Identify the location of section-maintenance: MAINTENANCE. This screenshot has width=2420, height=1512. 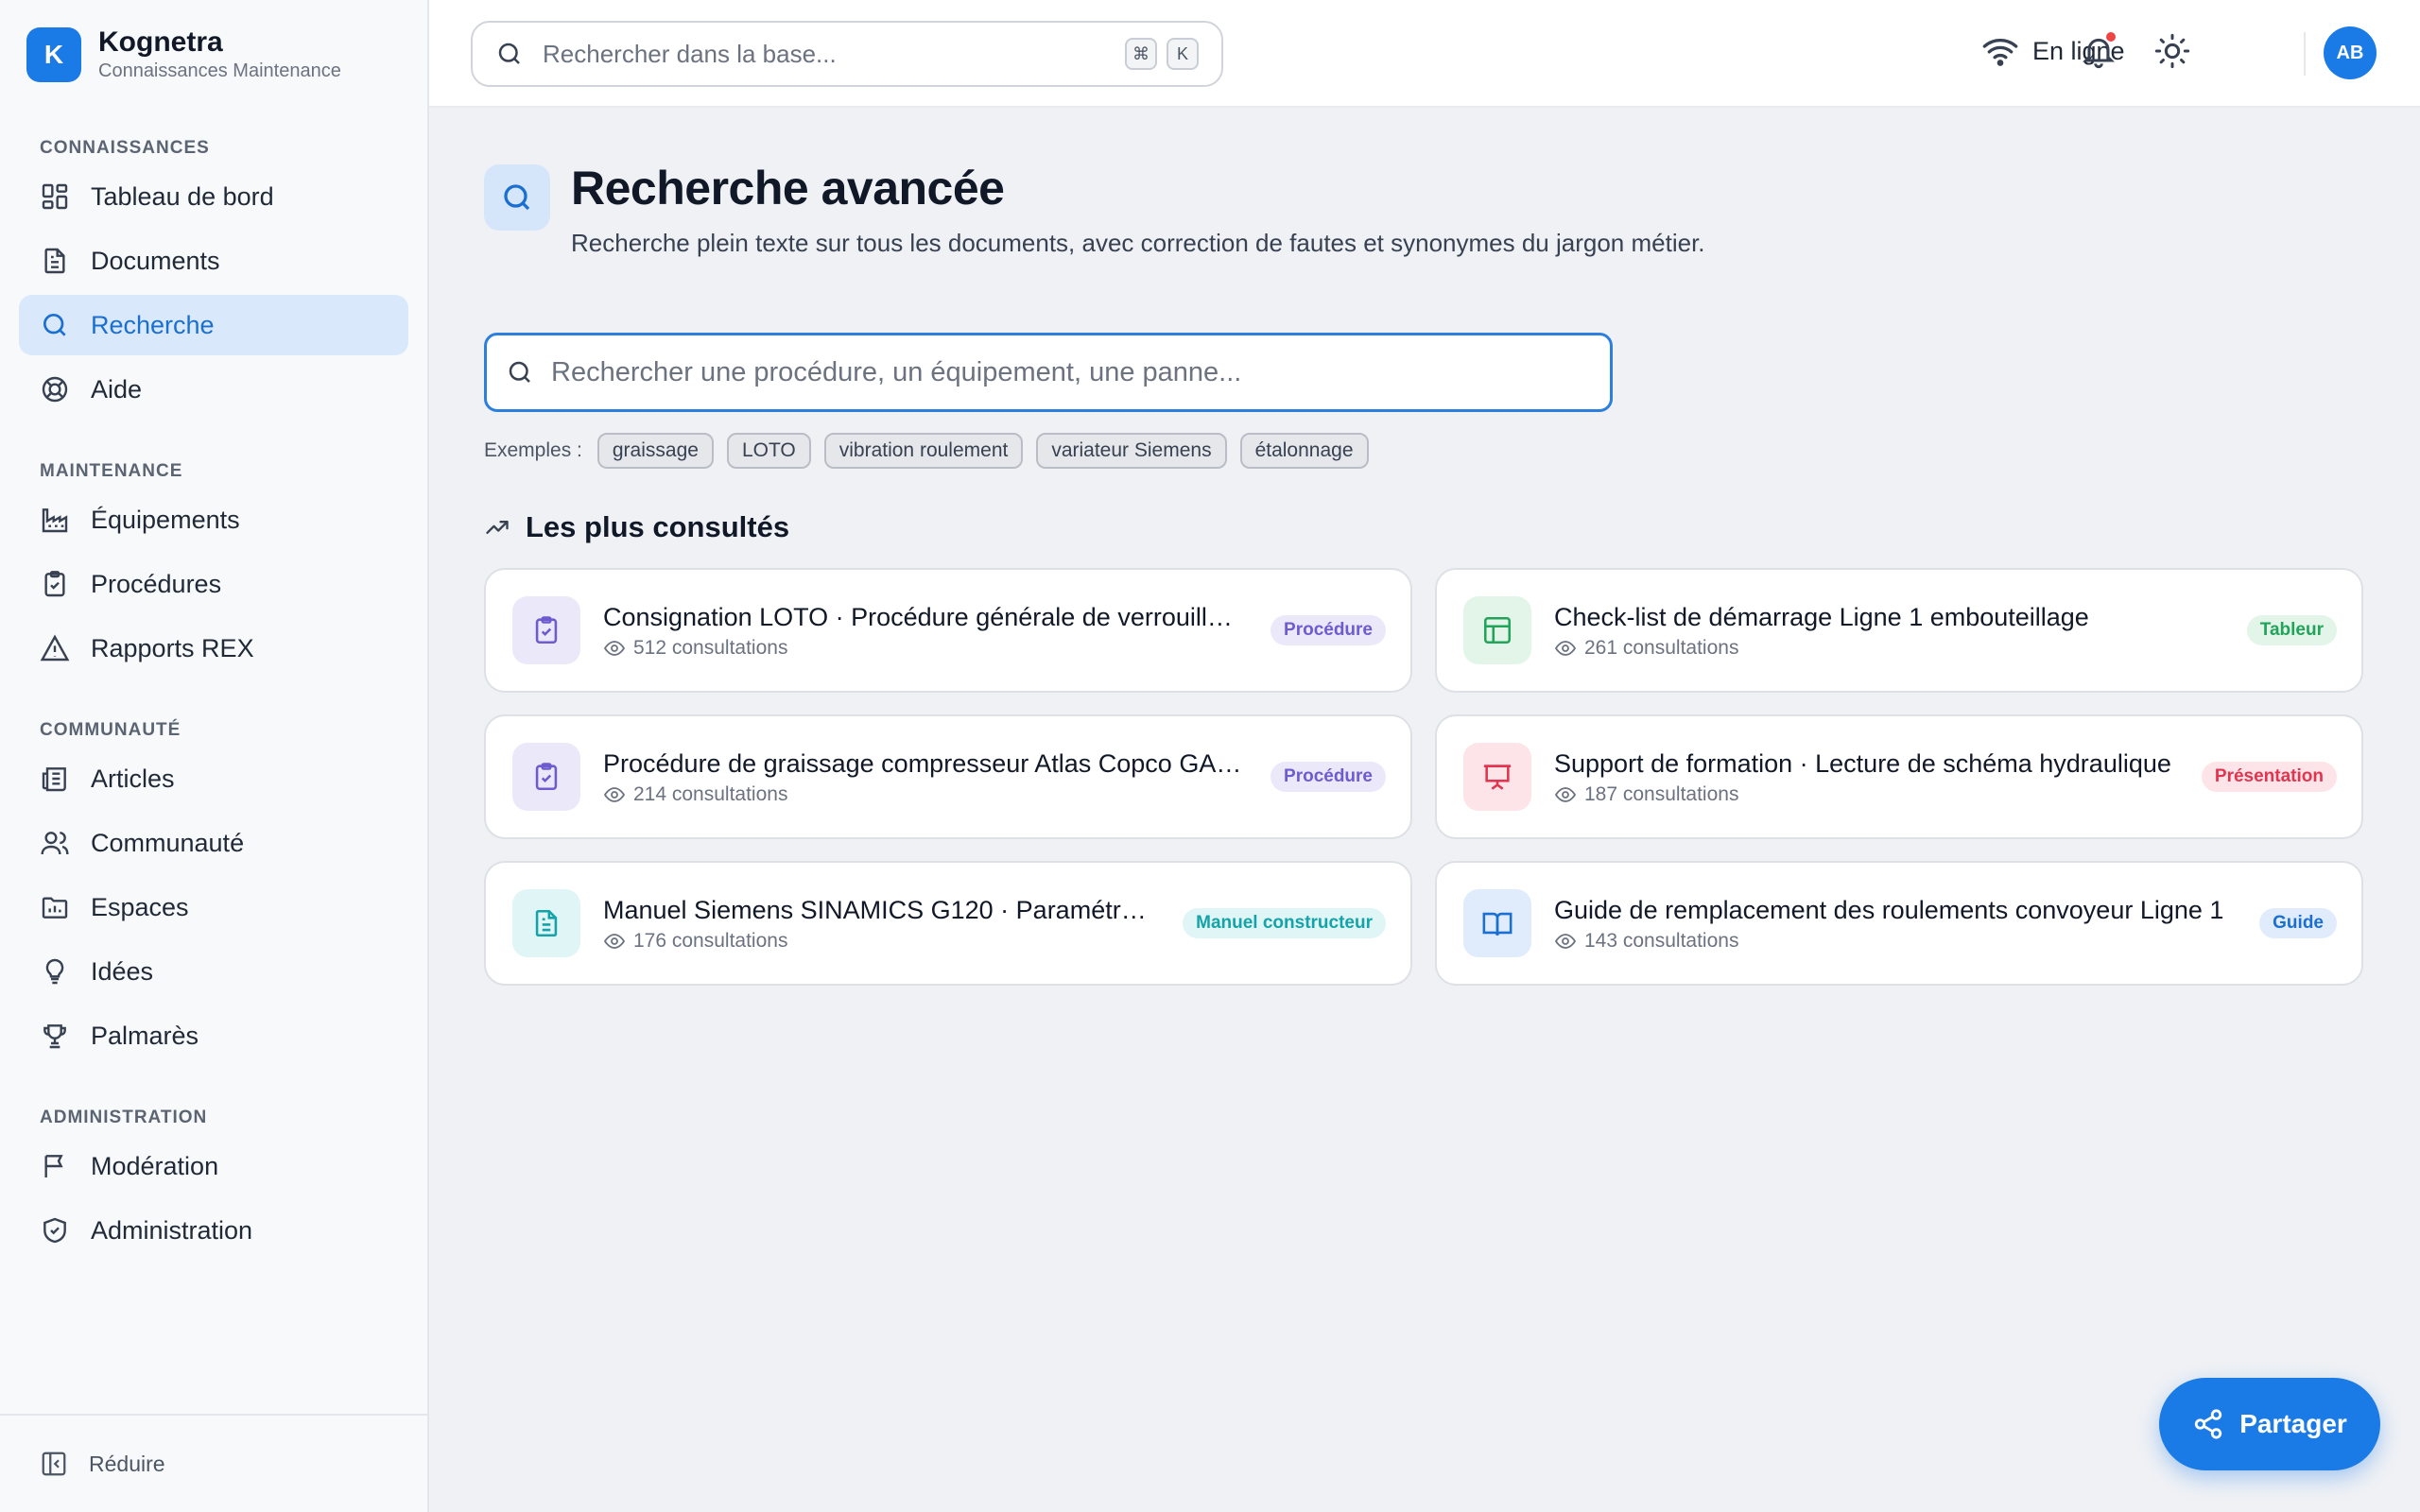
(111, 471).